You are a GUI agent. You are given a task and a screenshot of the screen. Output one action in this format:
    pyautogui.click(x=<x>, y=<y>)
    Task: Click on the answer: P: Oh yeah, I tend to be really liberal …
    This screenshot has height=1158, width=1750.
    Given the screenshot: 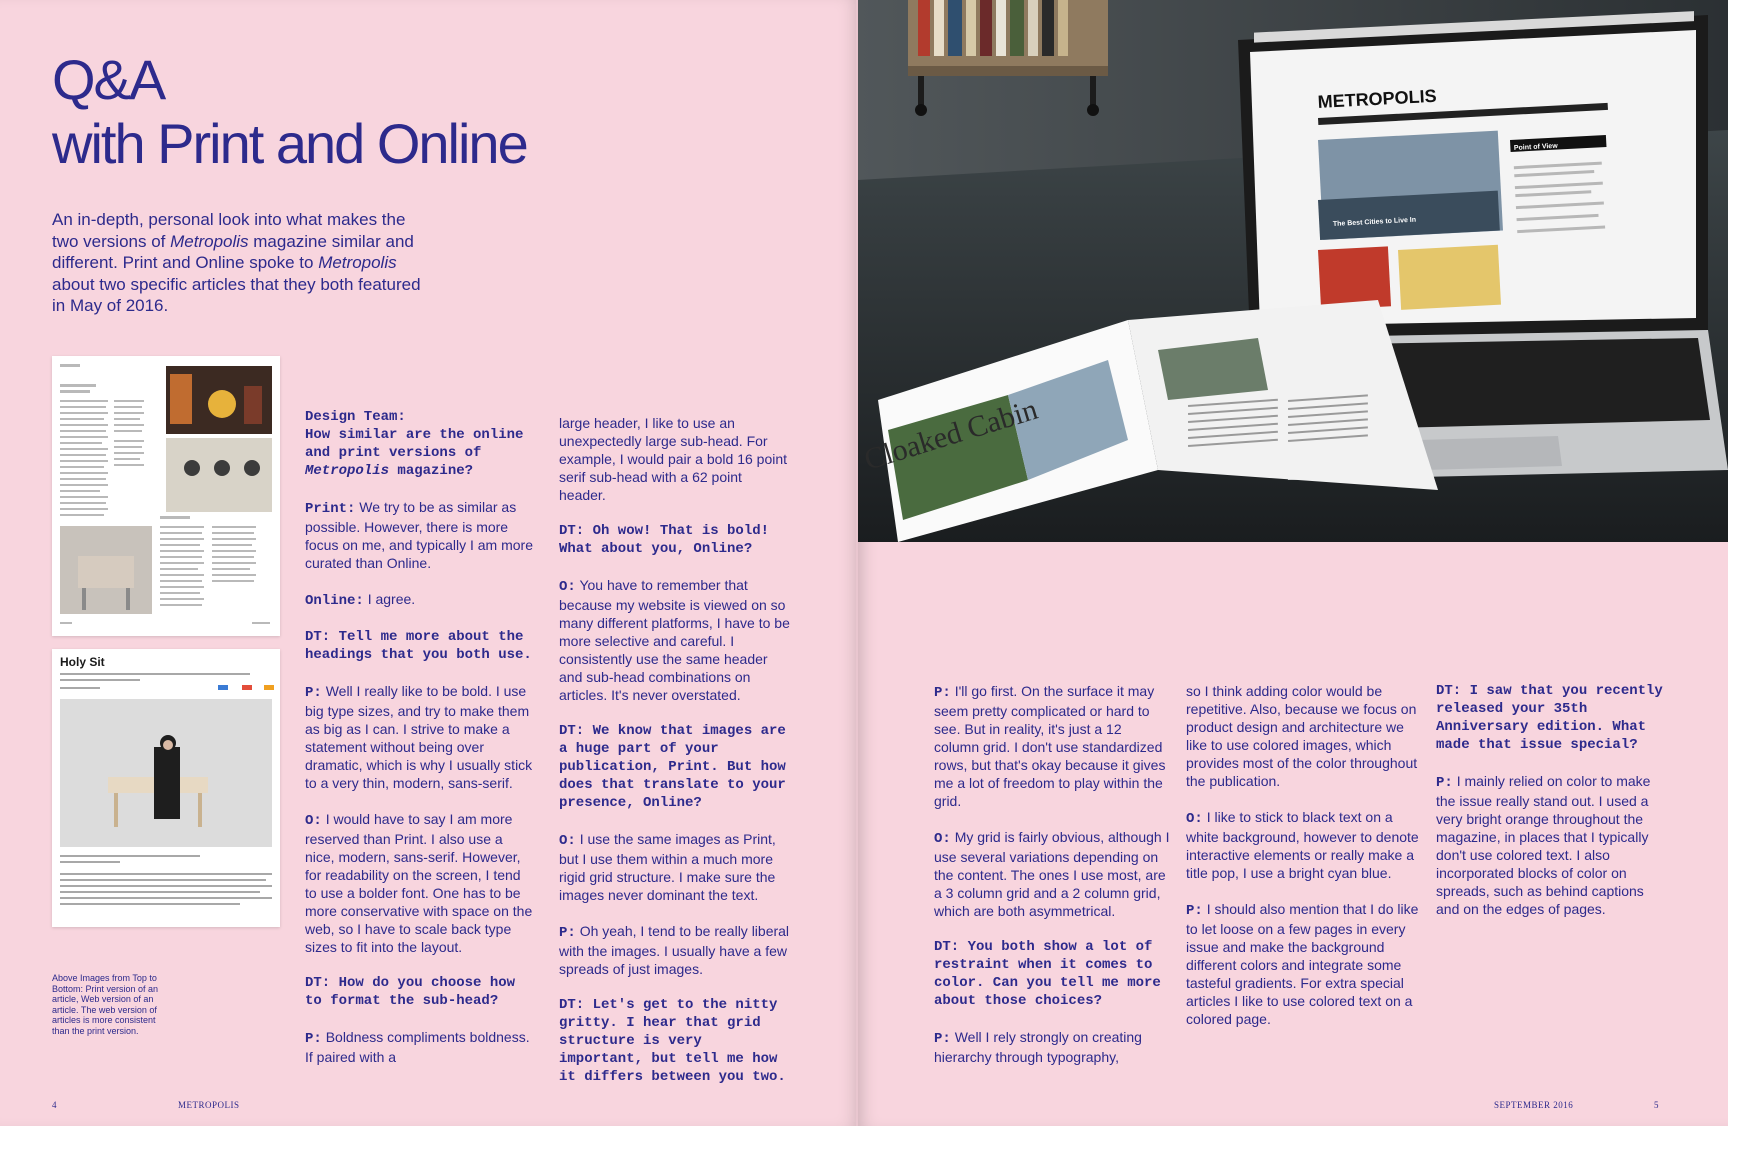 What is the action you would take?
    pyautogui.click(x=675, y=950)
    